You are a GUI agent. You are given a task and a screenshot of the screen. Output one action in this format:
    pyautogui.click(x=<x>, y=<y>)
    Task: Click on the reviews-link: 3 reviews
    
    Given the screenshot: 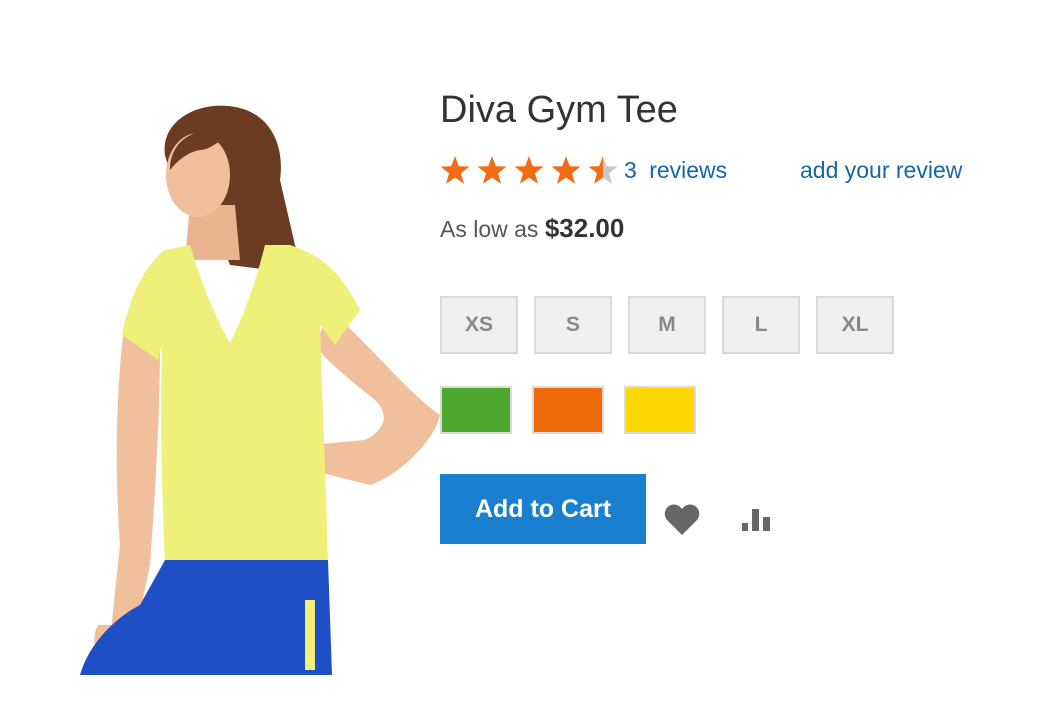 What is the action you would take?
    pyautogui.click(x=675, y=170)
    